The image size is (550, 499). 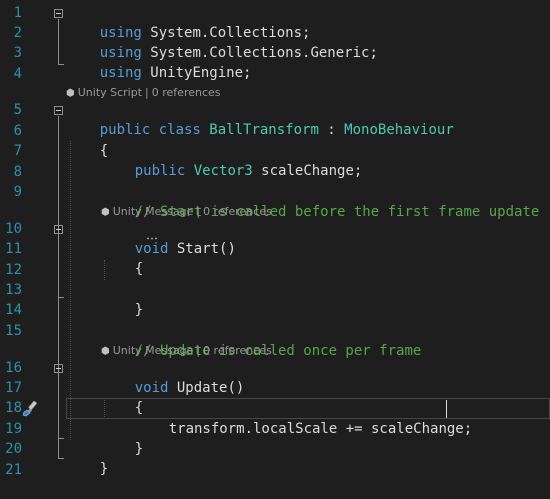 What do you see at coordinates (13, 388) in the screenshot?
I see `line-number: 17` at bounding box center [13, 388].